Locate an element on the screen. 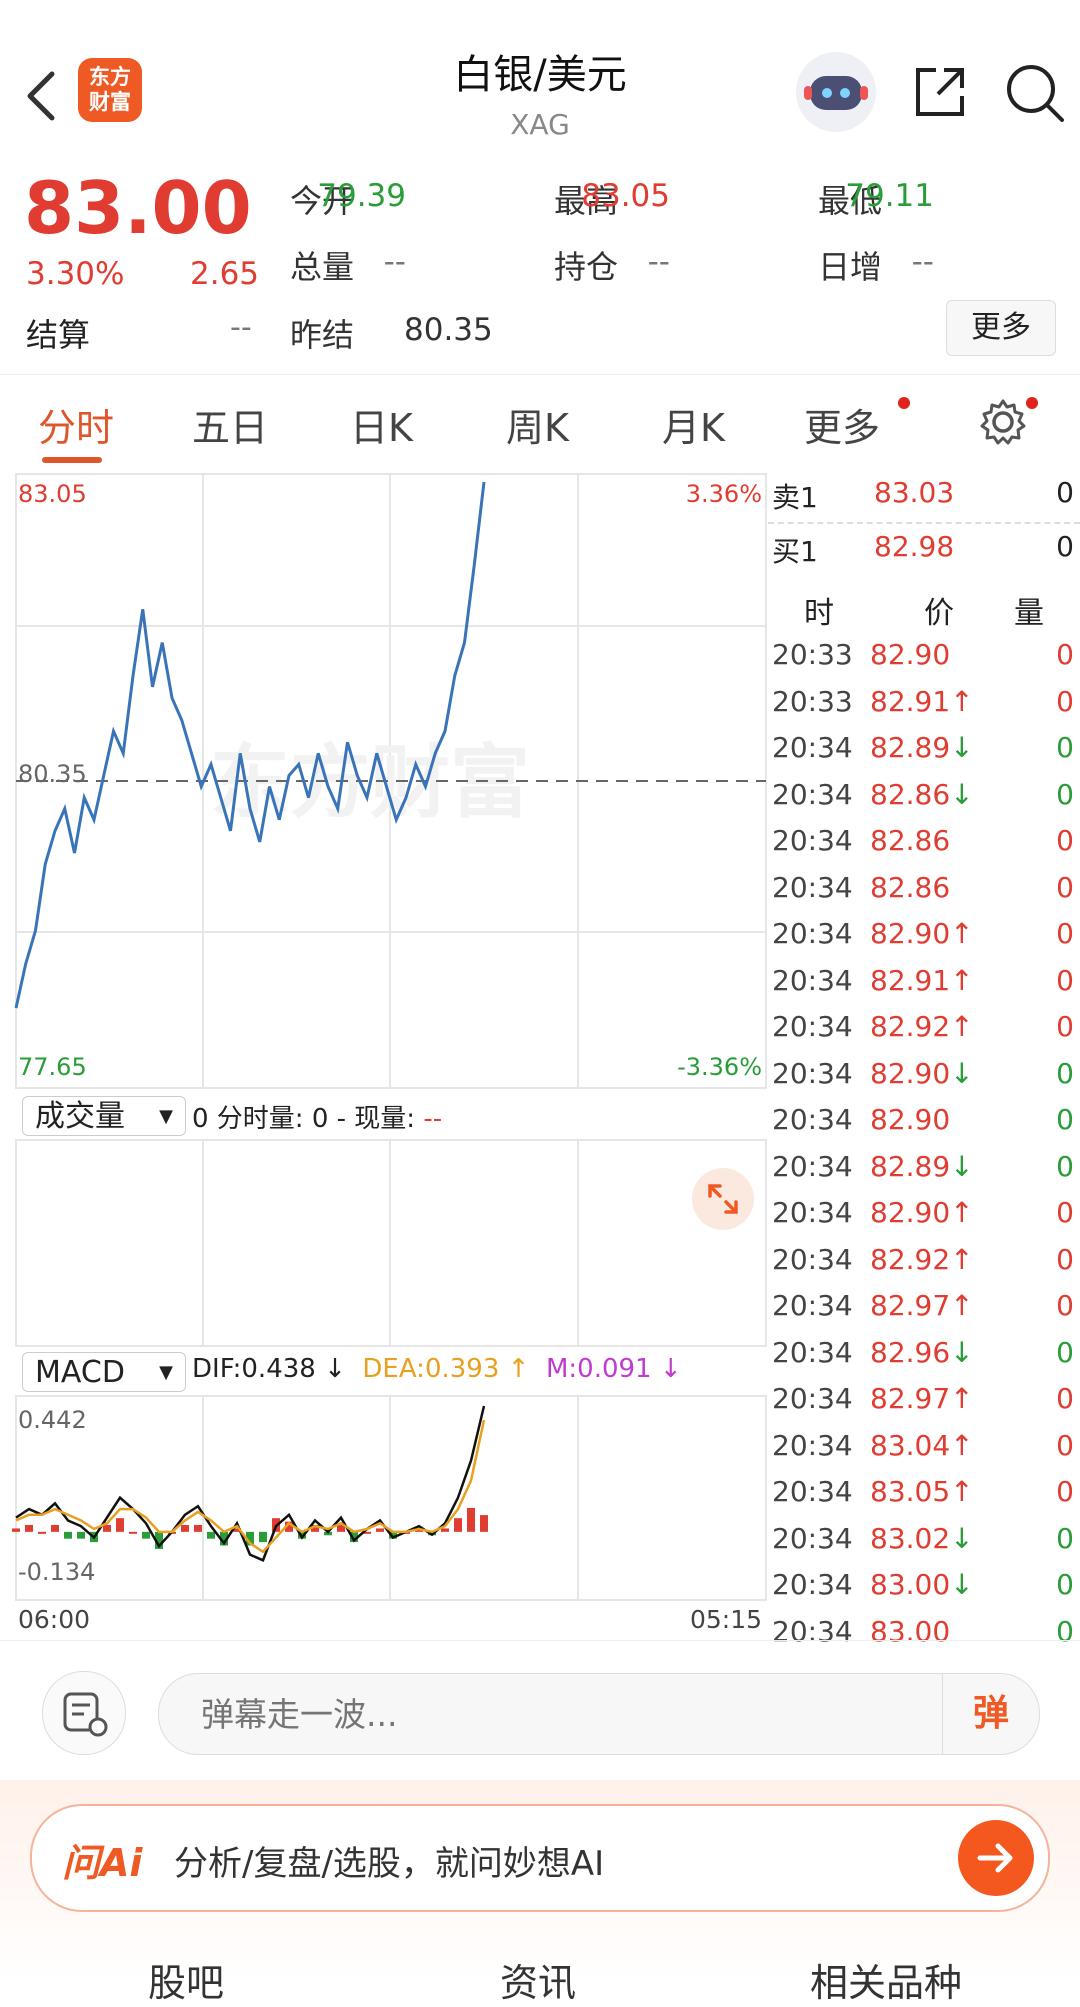 The height and width of the screenshot is (2007, 1080). book-divider is located at coordinates (924, 523).